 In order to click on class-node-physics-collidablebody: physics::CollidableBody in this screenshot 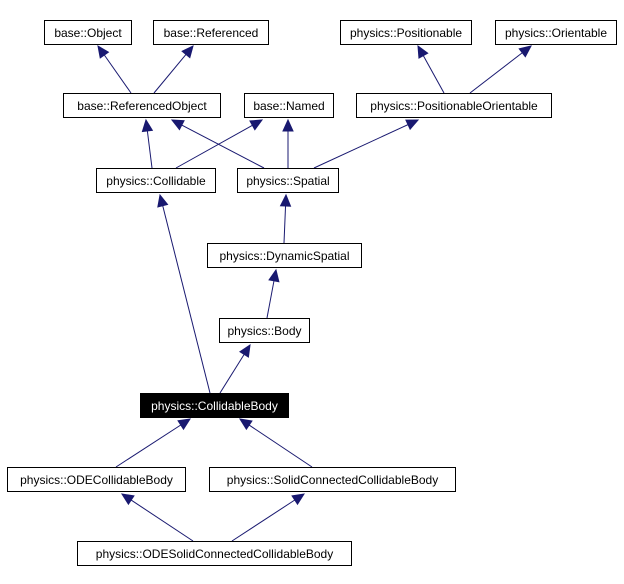, I will do `click(214, 405)`.